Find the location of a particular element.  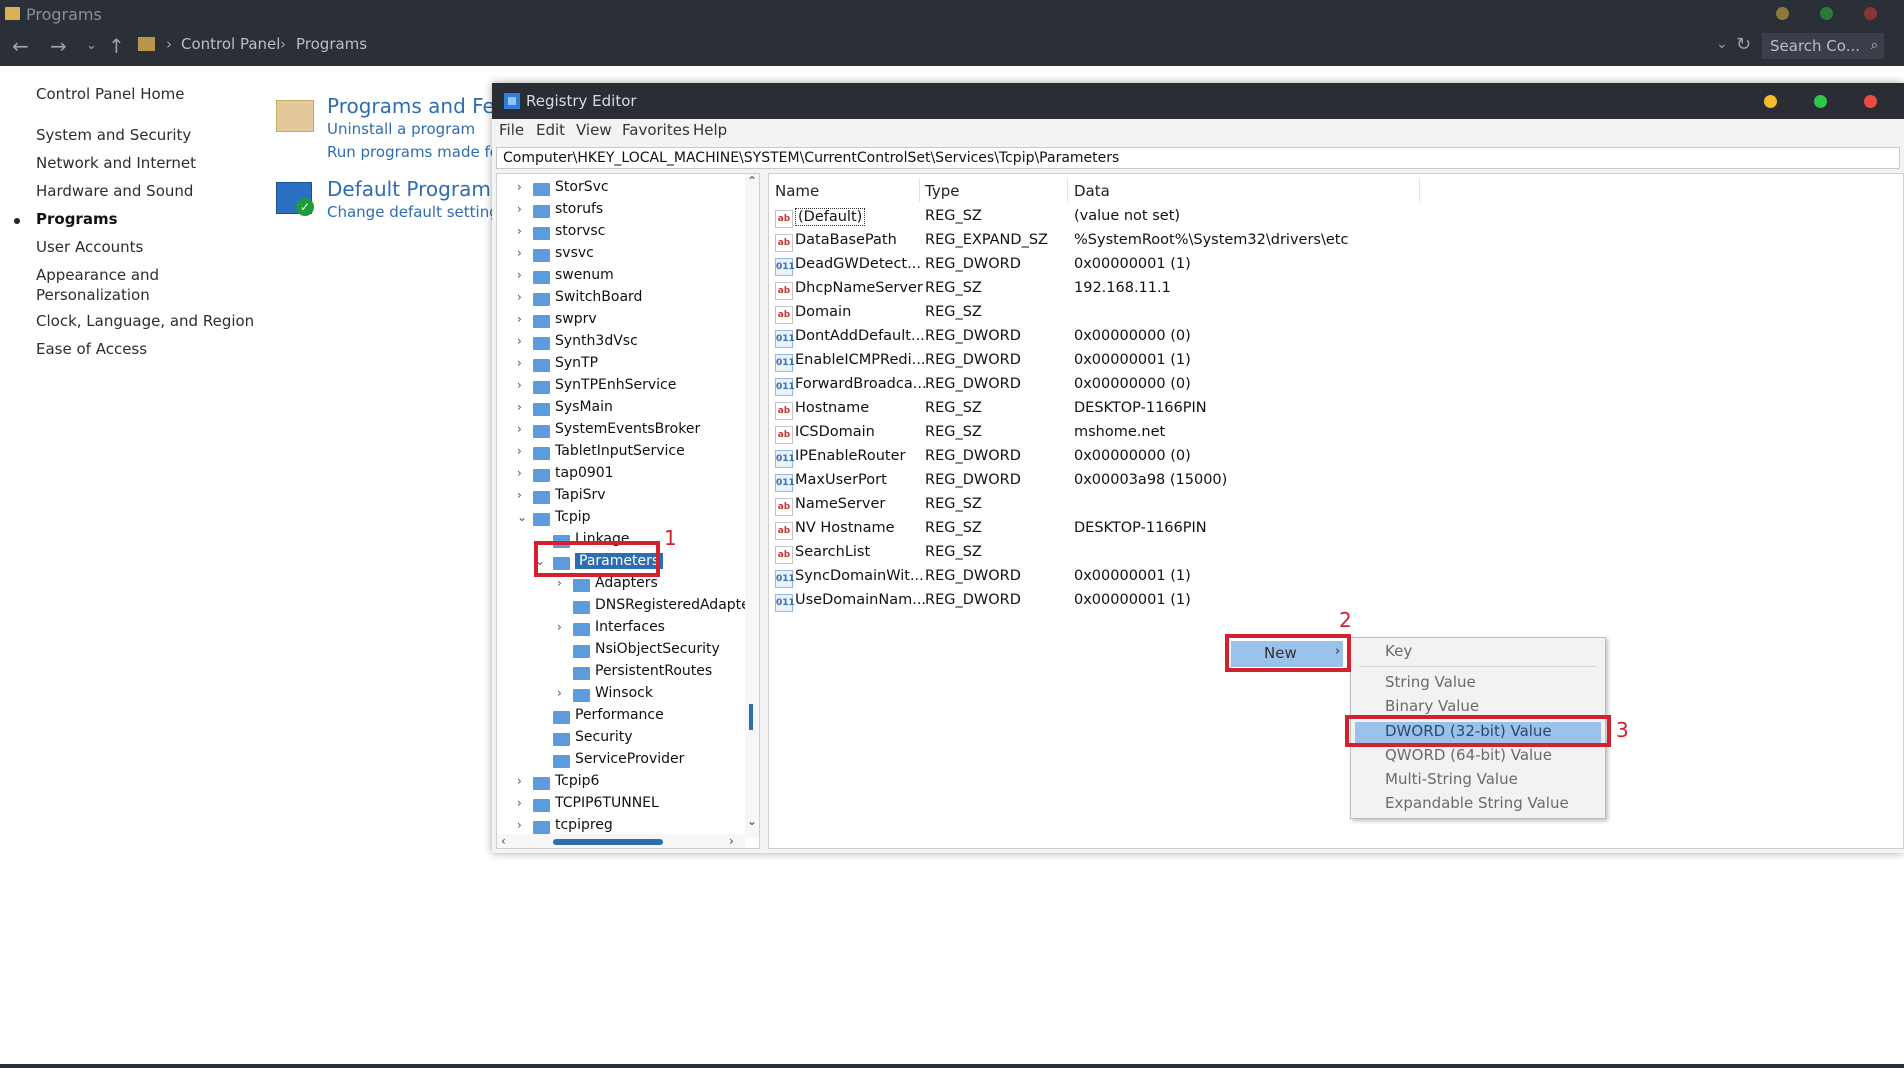

menu-favorites: Favorites is located at coordinates (656, 130).